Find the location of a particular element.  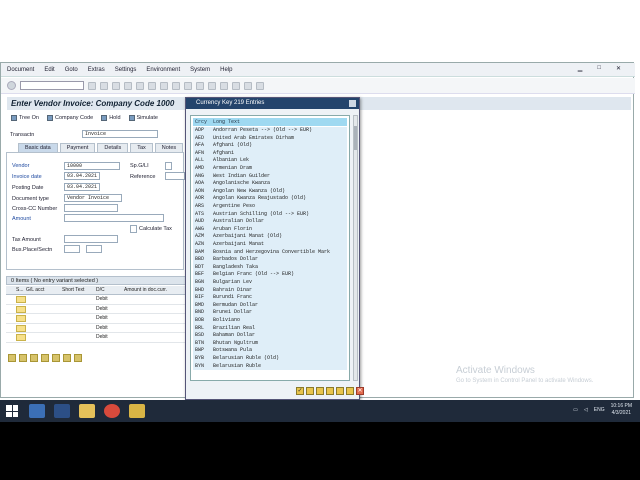

menu-environment: Environment is located at coordinates (163, 70).